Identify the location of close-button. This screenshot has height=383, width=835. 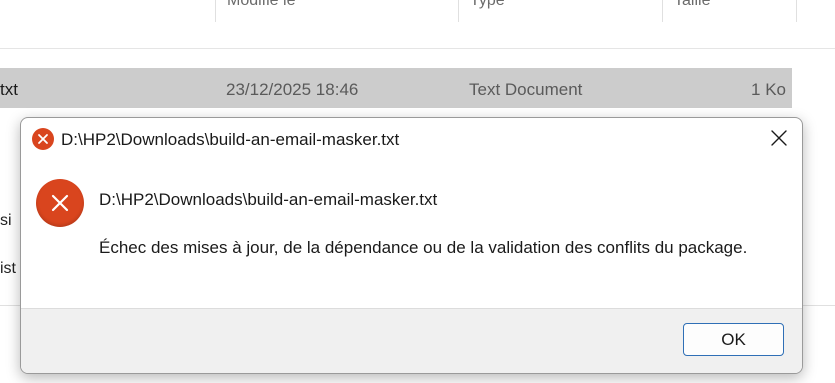
(779, 140).